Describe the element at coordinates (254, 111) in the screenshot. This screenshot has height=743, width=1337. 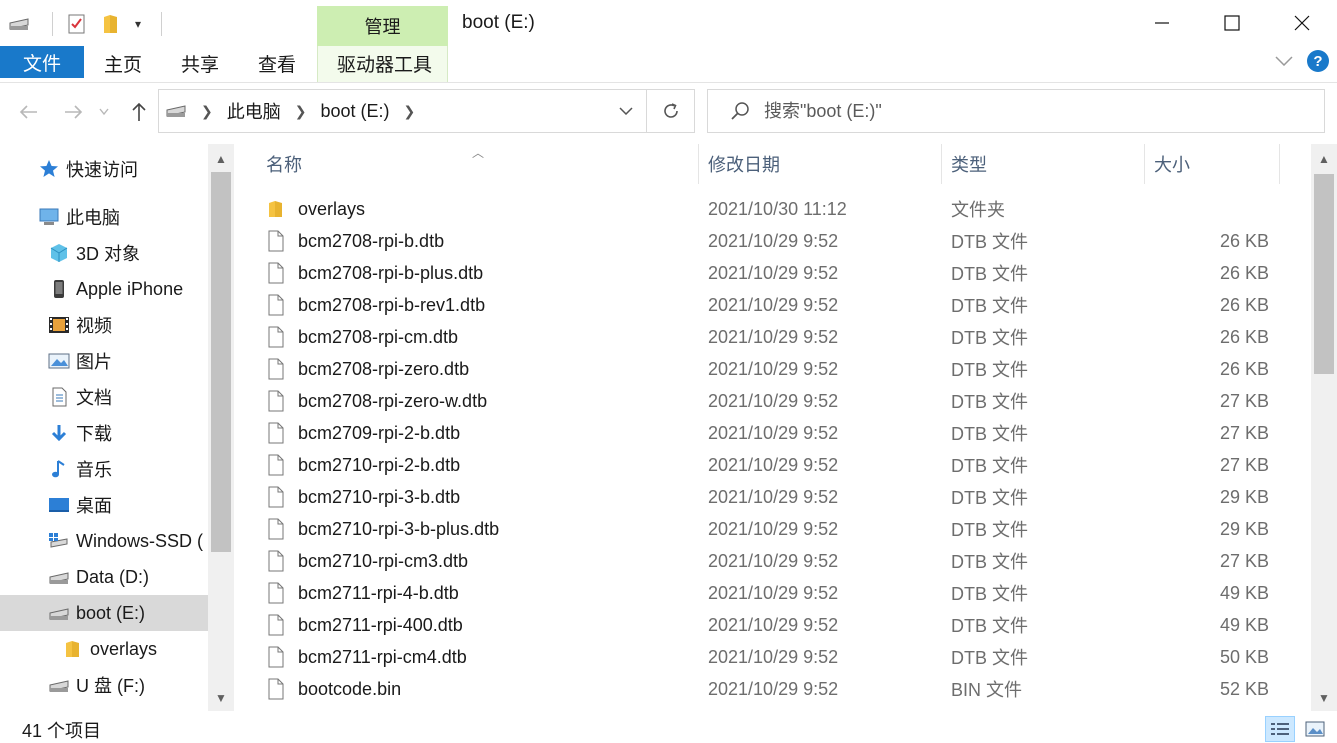
I see `breadcrumb-this-pc: 此电脑` at that location.